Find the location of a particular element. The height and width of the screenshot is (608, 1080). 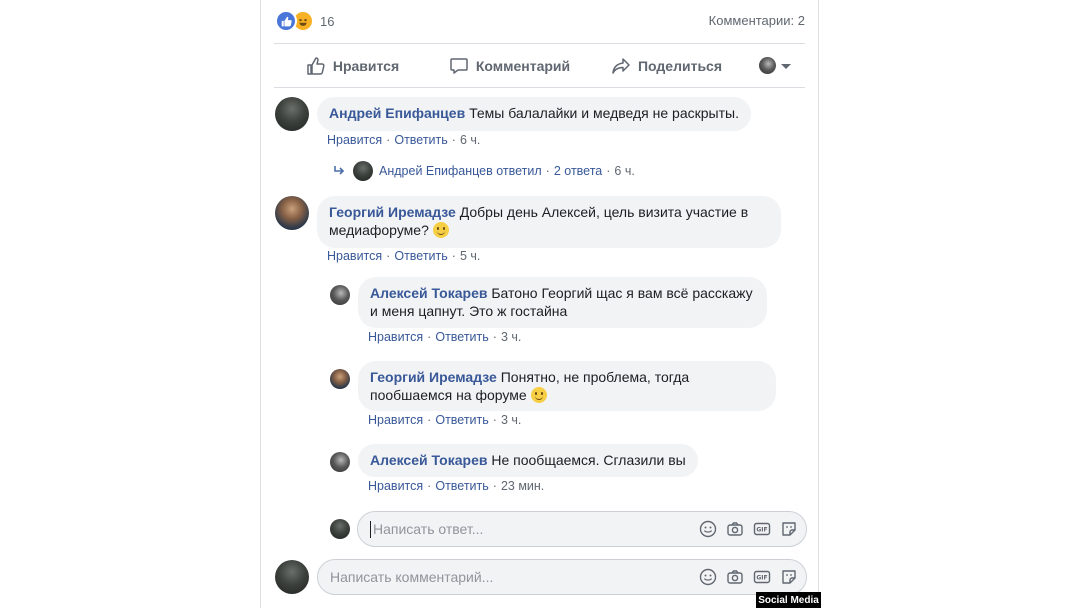

reply-text: и меня цапнут. Это ж гостайна is located at coordinates (469, 311).